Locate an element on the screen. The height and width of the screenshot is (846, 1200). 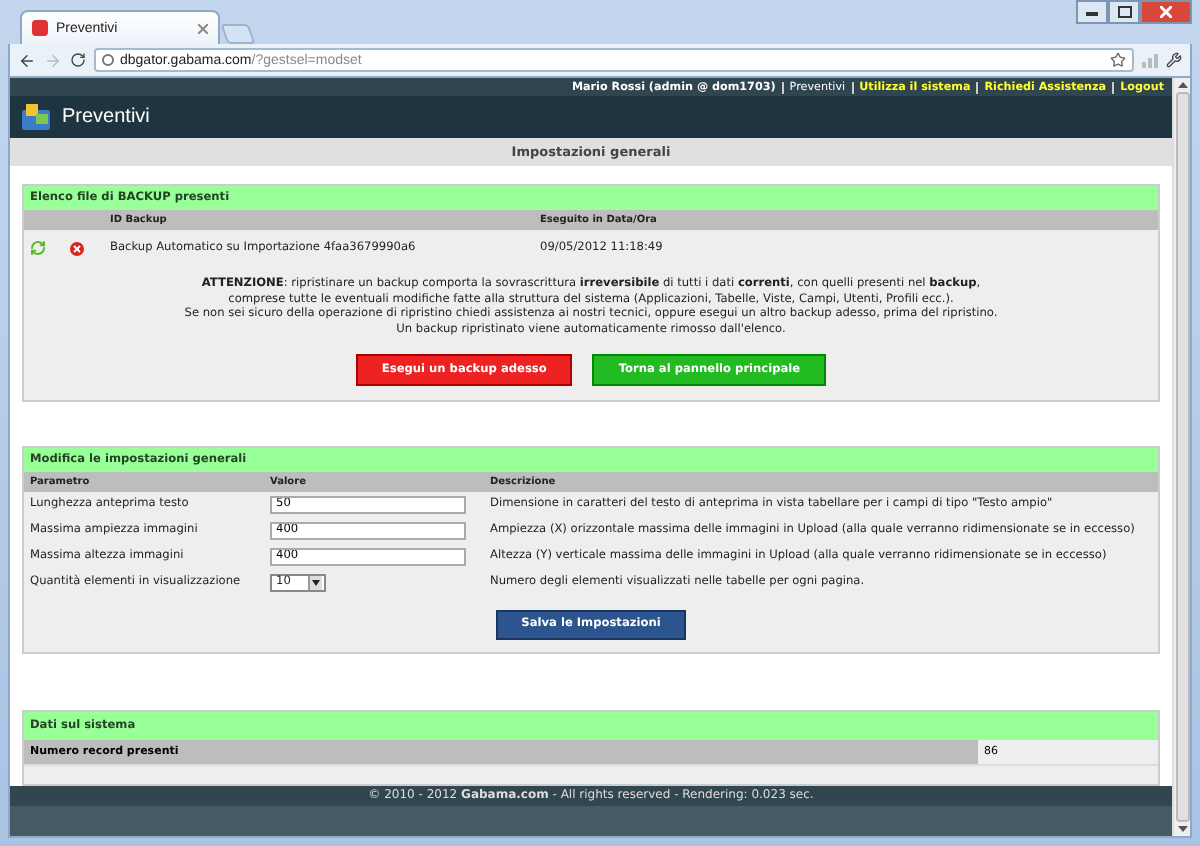
wrench-icon is located at coordinates (1174, 60).